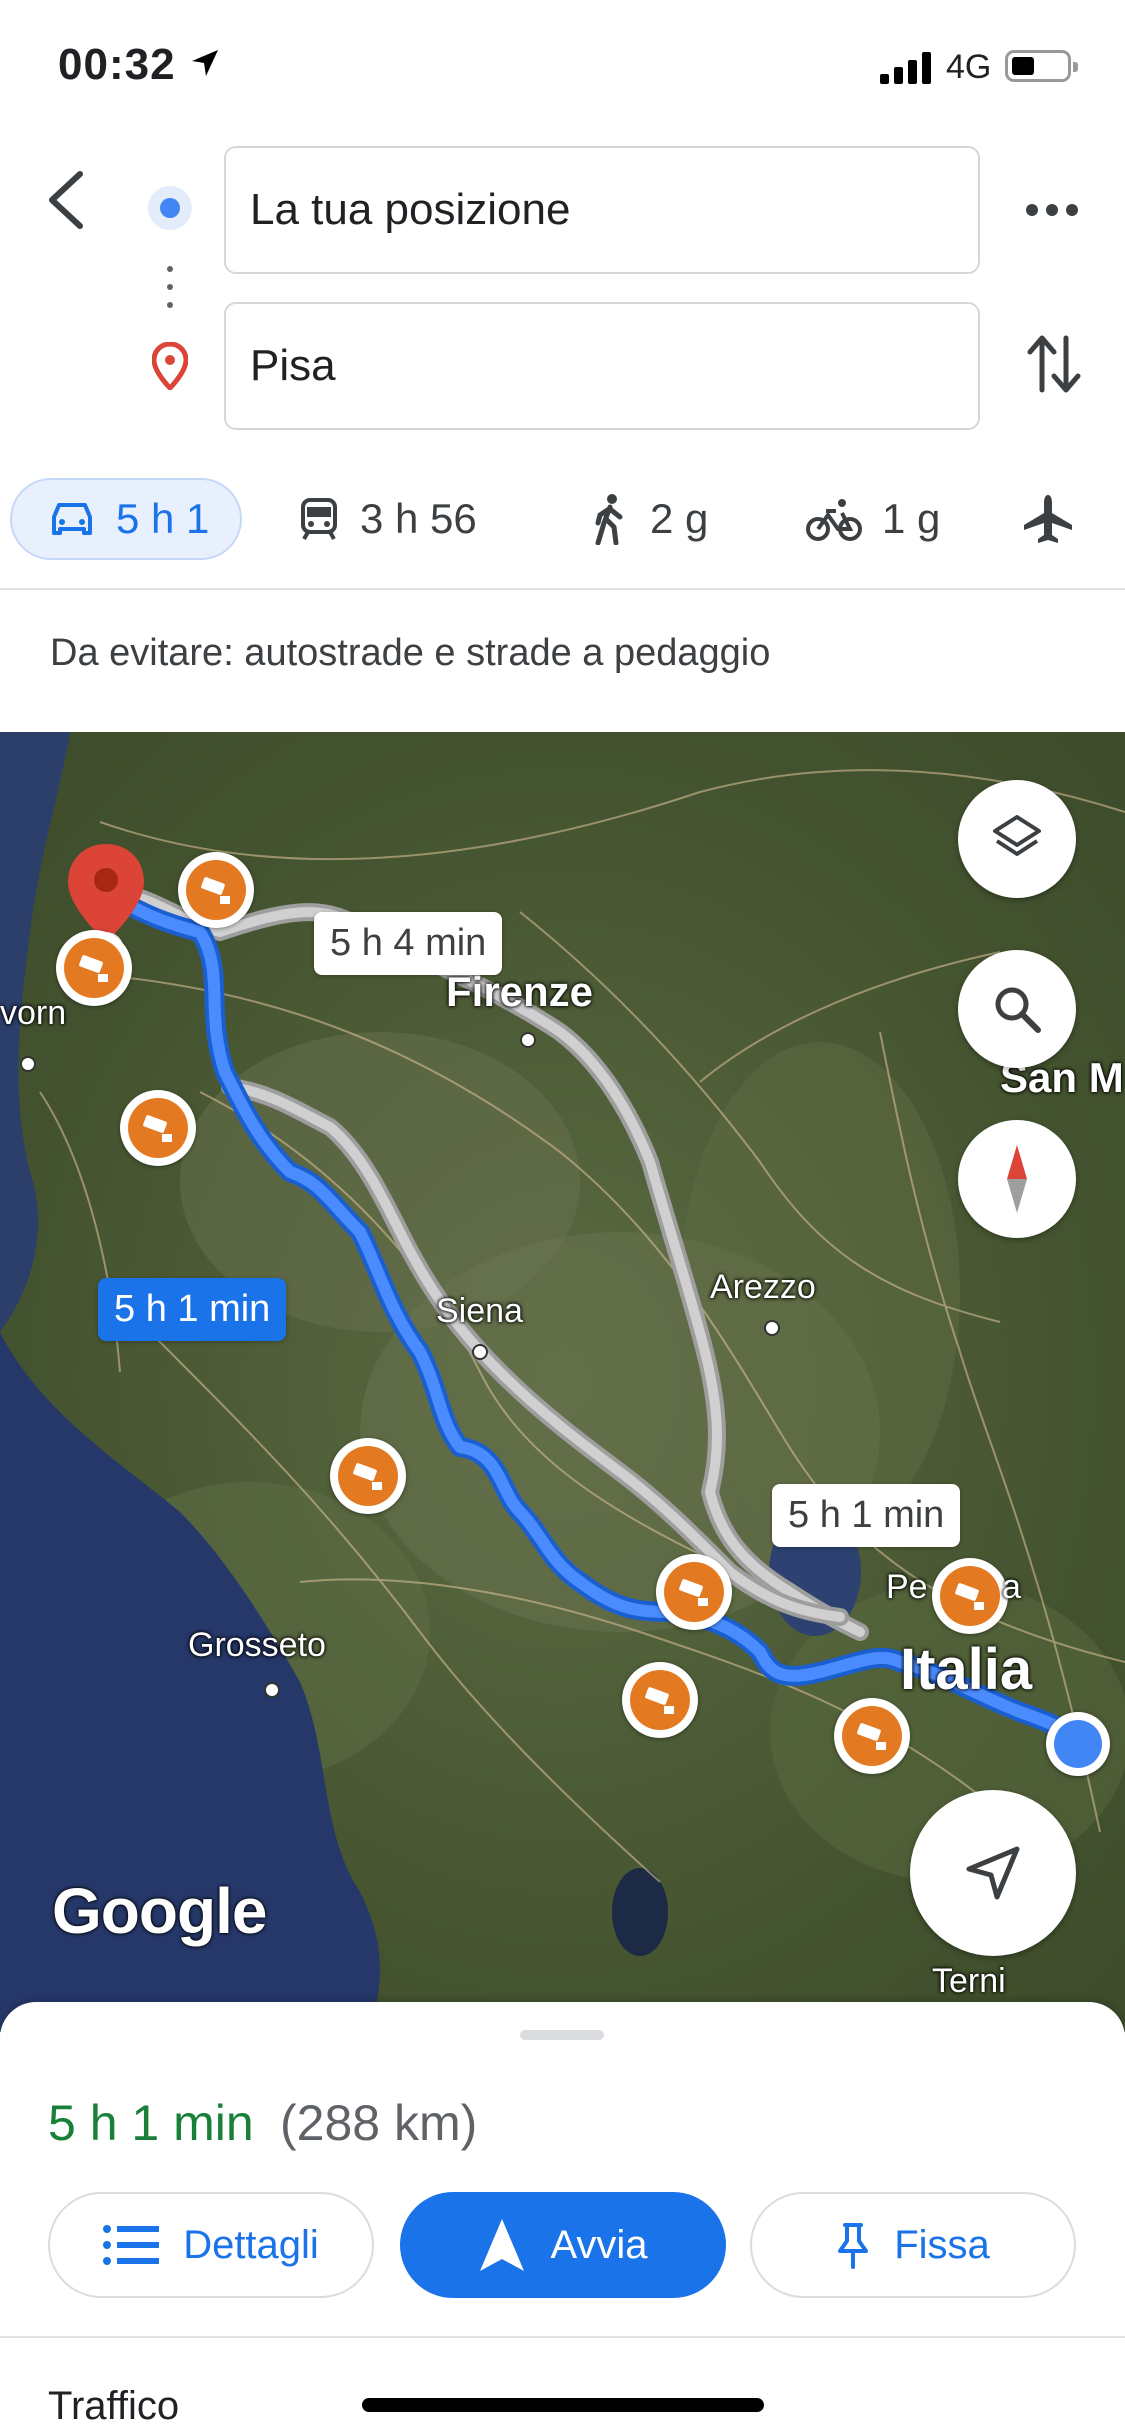 The image size is (1125, 2436). Describe the element at coordinates (151, 2123) in the screenshot. I see `route-duration: 5 h 1 min` at that location.